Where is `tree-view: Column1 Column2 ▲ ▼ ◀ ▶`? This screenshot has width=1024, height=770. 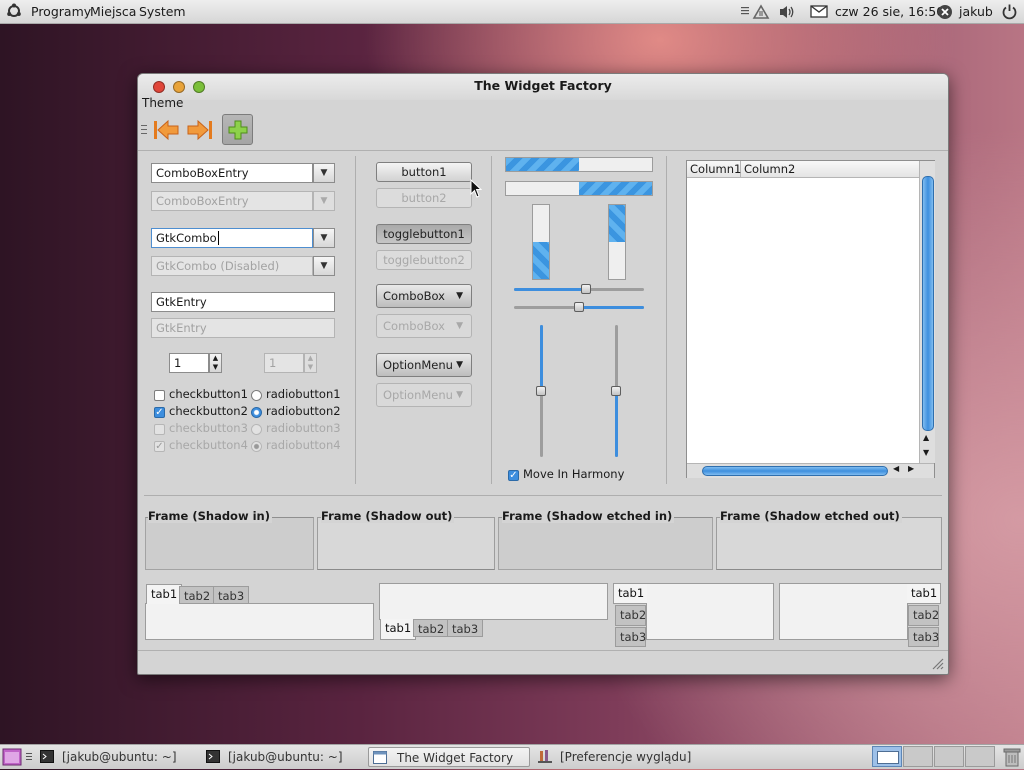 tree-view: Column1 Column2 ▲ ▼ ◀ ▶ is located at coordinates (810, 319).